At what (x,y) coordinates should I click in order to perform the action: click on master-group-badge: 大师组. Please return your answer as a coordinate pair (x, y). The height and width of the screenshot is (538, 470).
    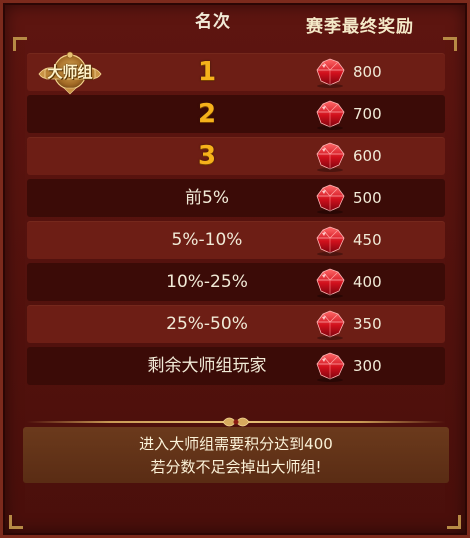
    Looking at the image, I should click on (70, 73).